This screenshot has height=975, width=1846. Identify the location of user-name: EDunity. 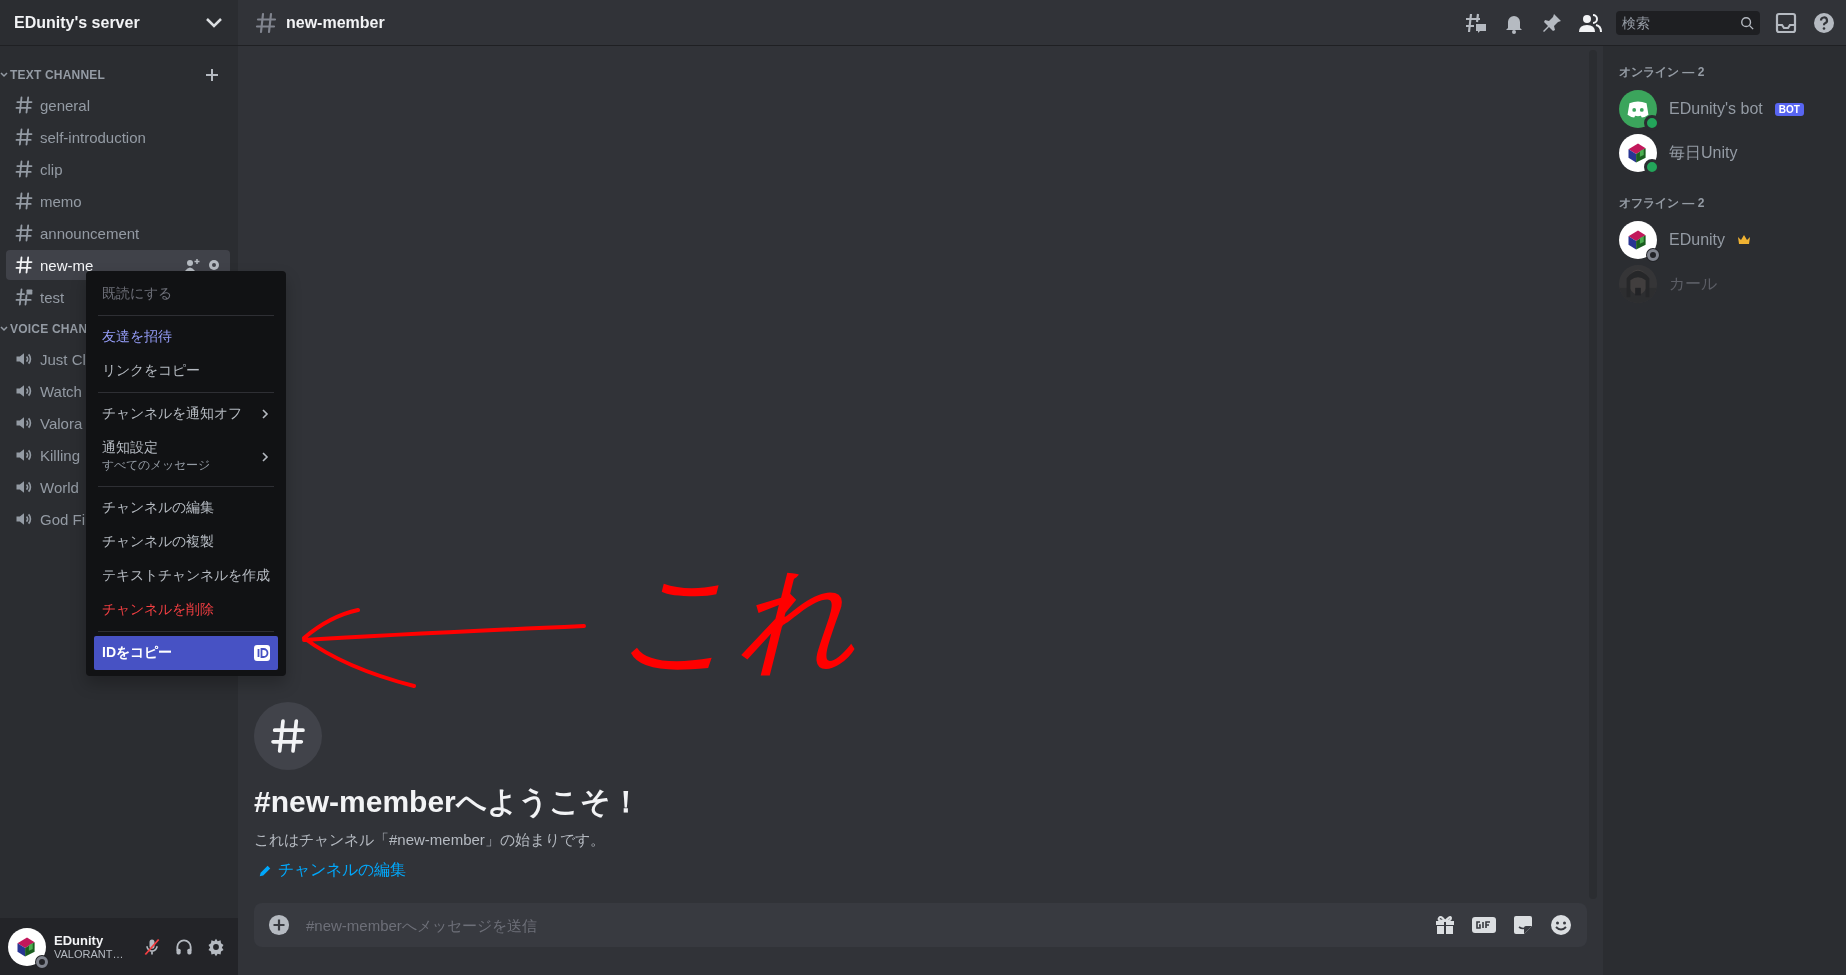
(79, 940).